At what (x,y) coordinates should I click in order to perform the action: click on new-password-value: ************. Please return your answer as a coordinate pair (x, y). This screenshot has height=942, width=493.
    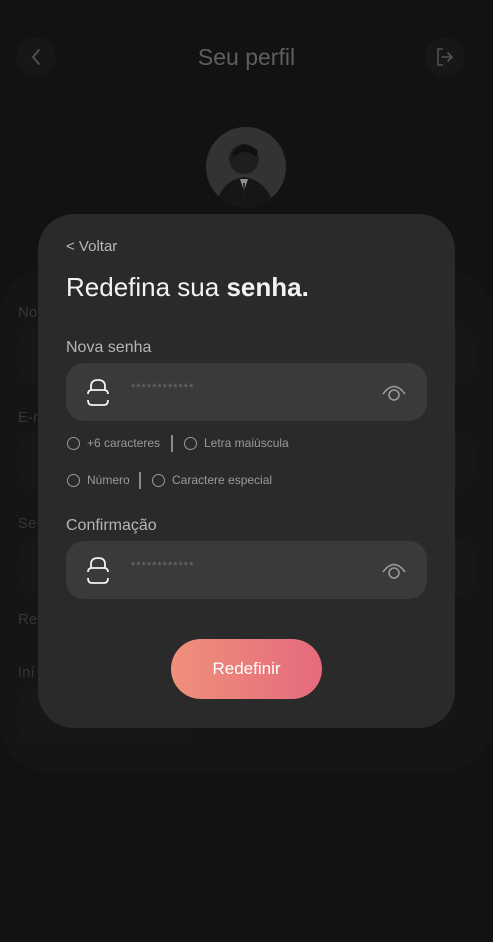
    Looking at the image, I should click on (163, 388).